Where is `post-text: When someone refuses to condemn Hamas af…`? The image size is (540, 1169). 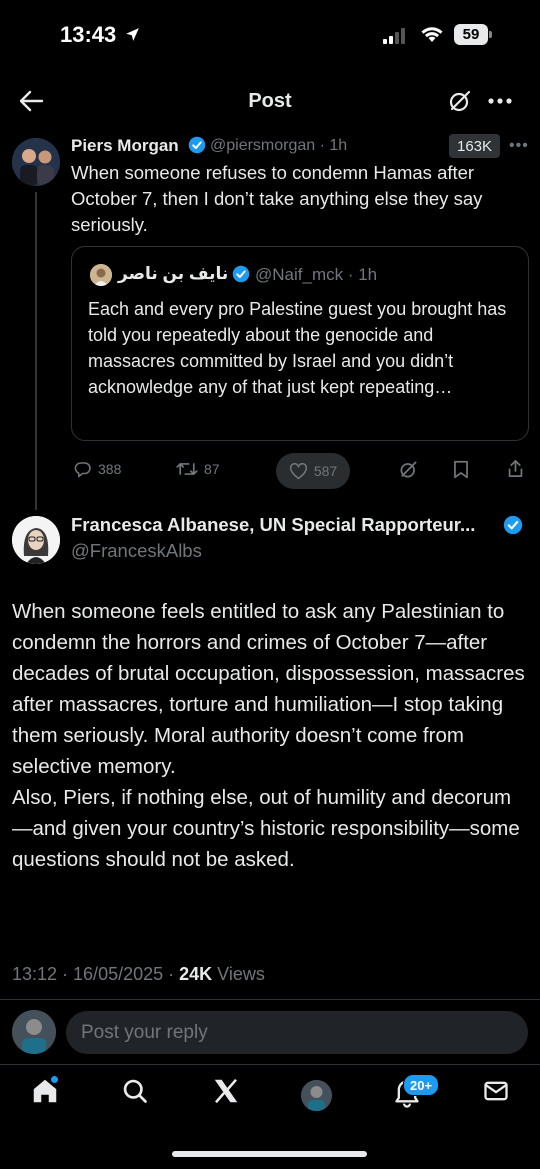
post-text: When someone refuses to condemn Hamas af… is located at coordinates (277, 198).